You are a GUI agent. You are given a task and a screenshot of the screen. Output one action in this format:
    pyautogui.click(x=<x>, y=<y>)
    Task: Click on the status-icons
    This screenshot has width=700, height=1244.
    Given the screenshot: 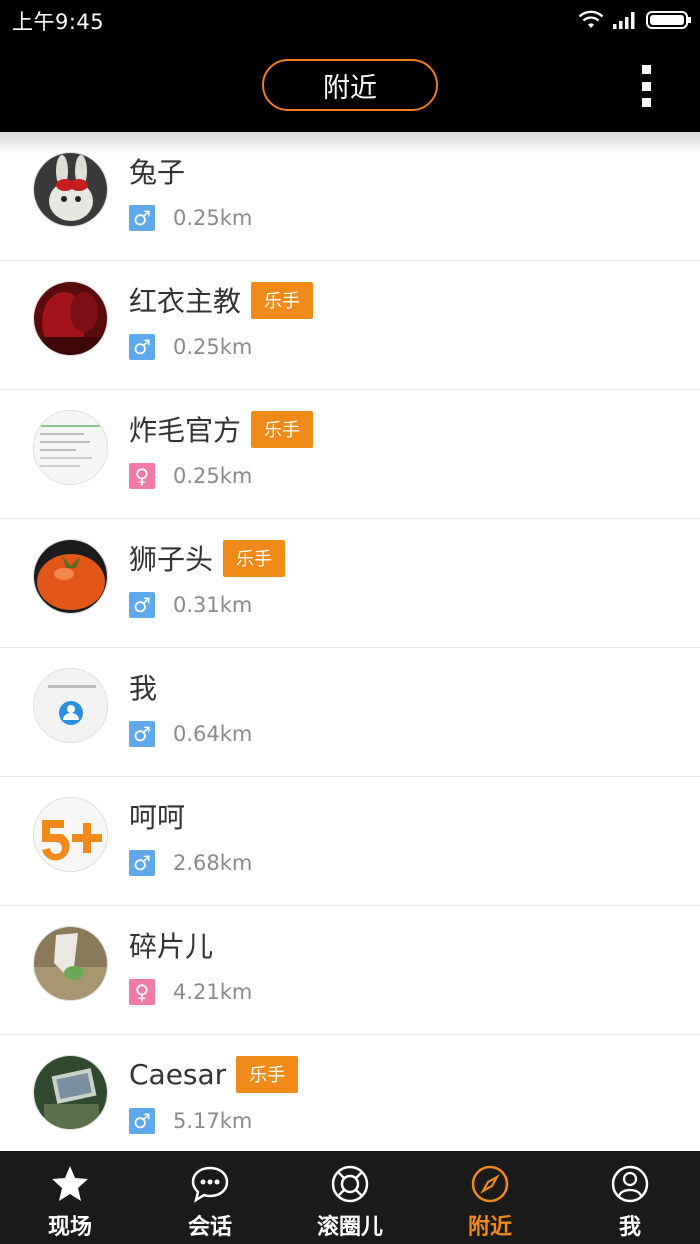 What is the action you would take?
    pyautogui.click(x=635, y=20)
    